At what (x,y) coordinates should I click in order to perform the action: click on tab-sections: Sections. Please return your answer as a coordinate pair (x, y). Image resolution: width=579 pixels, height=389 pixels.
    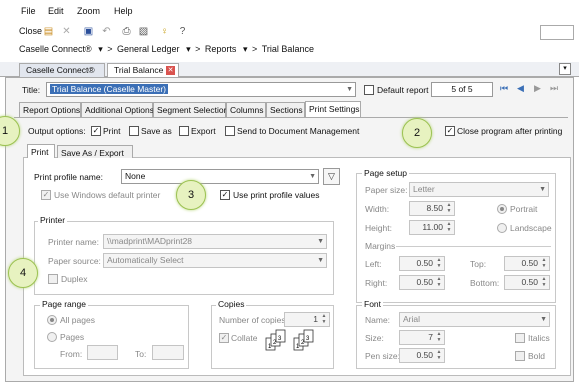
    Looking at the image, I should click on (285, 109).